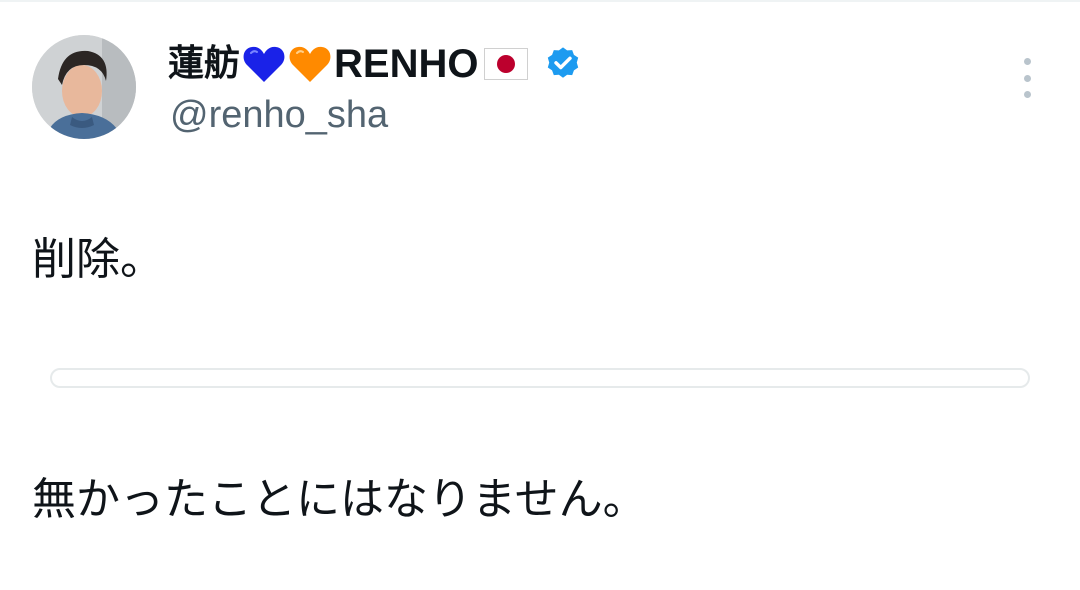  I want to click on embedded-card-edge, so click(540, 378).